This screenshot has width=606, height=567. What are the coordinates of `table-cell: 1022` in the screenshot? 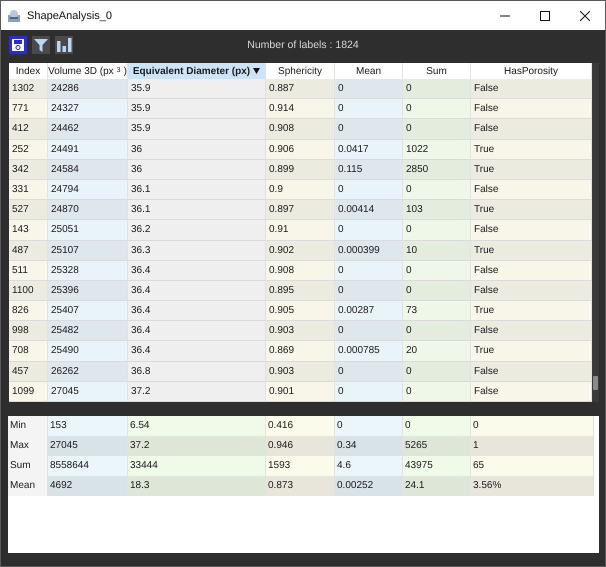 It's located at (437, 150).